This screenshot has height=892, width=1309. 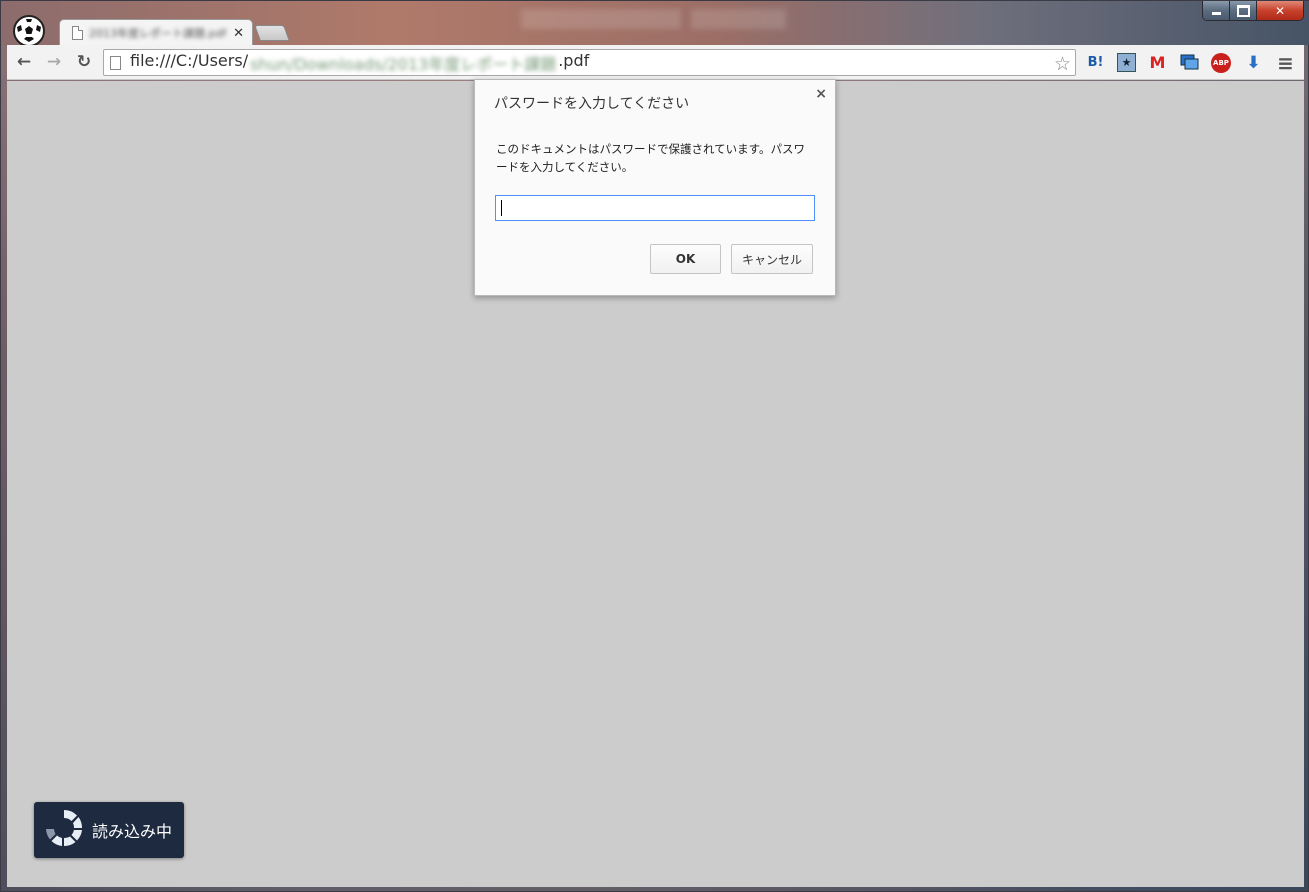 I want to click on download-icon: ⬇, so click(x=1253, y=63).